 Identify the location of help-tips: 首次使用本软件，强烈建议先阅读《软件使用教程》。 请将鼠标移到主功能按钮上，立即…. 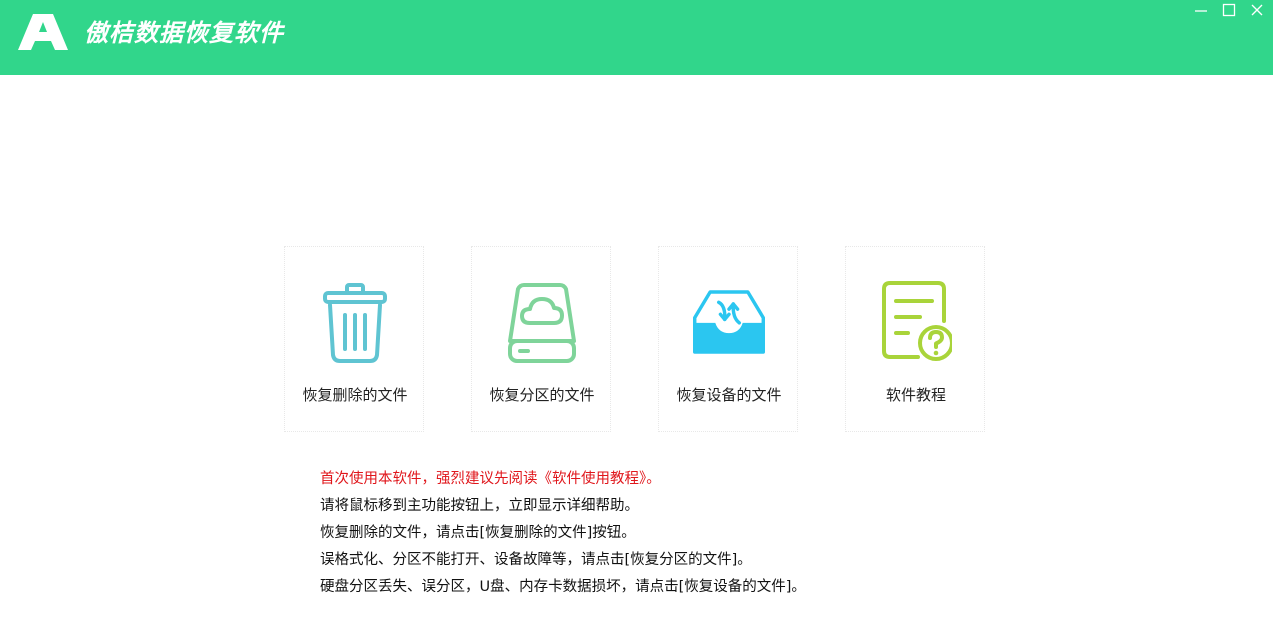
(670, 533).